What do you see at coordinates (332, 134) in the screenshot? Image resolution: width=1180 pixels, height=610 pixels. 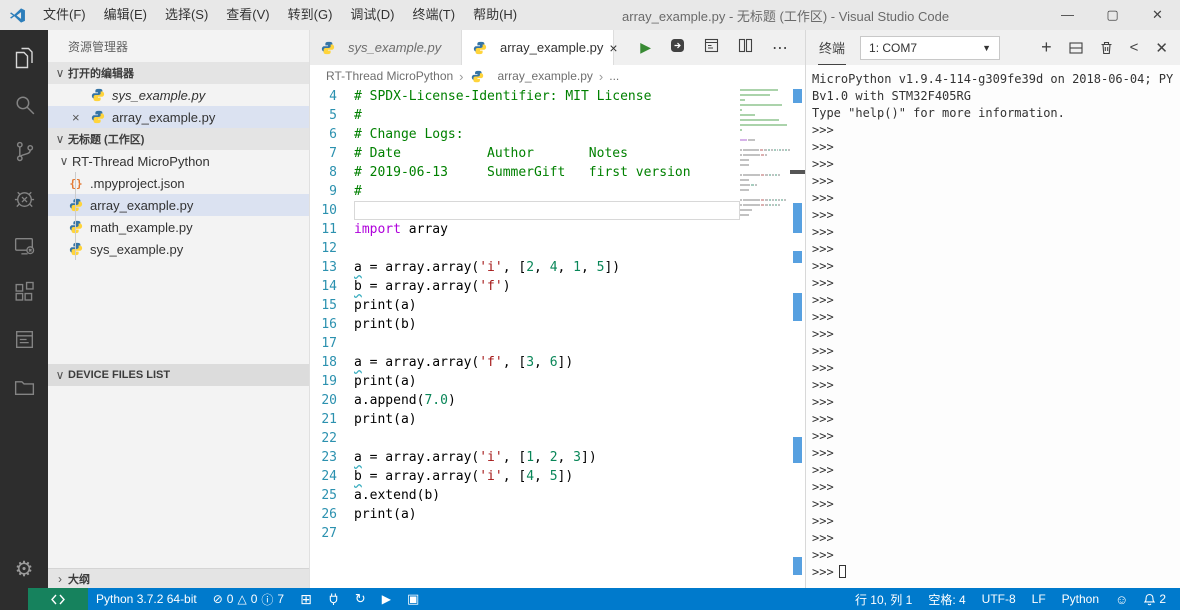 I see `line-number: 6` at bounding box center [332, 134].